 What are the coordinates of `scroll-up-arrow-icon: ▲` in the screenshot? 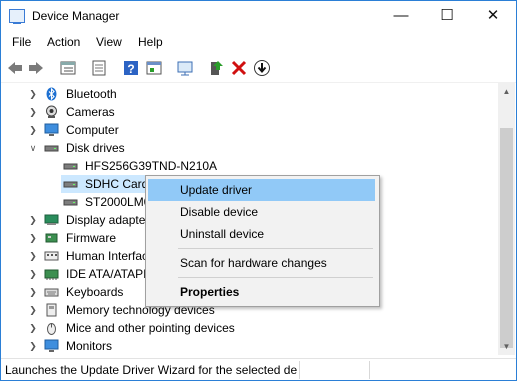 It's located at (506, 91).